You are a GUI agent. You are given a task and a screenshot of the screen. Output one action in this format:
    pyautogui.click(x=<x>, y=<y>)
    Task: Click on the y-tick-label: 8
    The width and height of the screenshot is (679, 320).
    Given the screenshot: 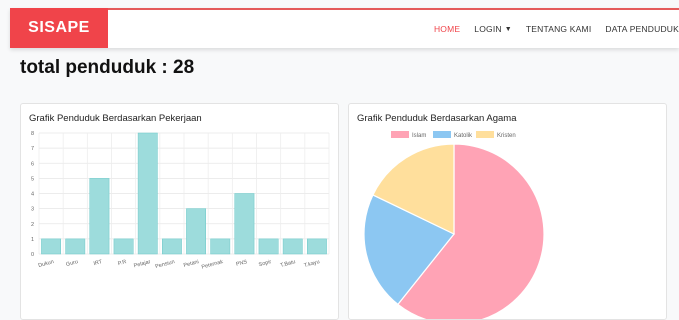 What is the action you would take?
    pyautogui.click(x=32, y=134)
    